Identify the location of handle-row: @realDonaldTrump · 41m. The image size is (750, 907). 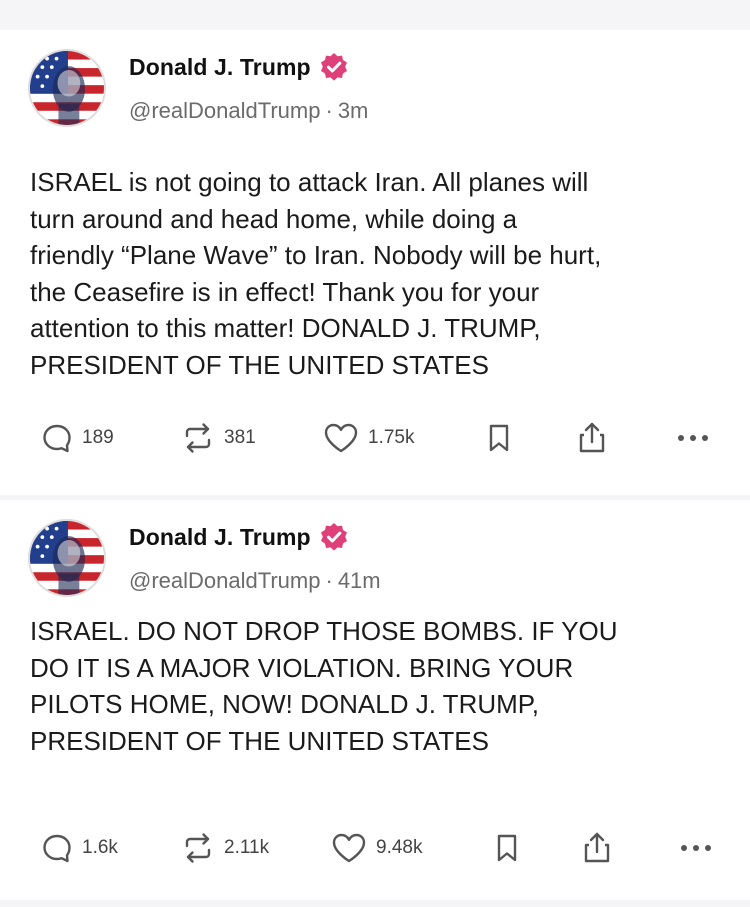
(255, 581).